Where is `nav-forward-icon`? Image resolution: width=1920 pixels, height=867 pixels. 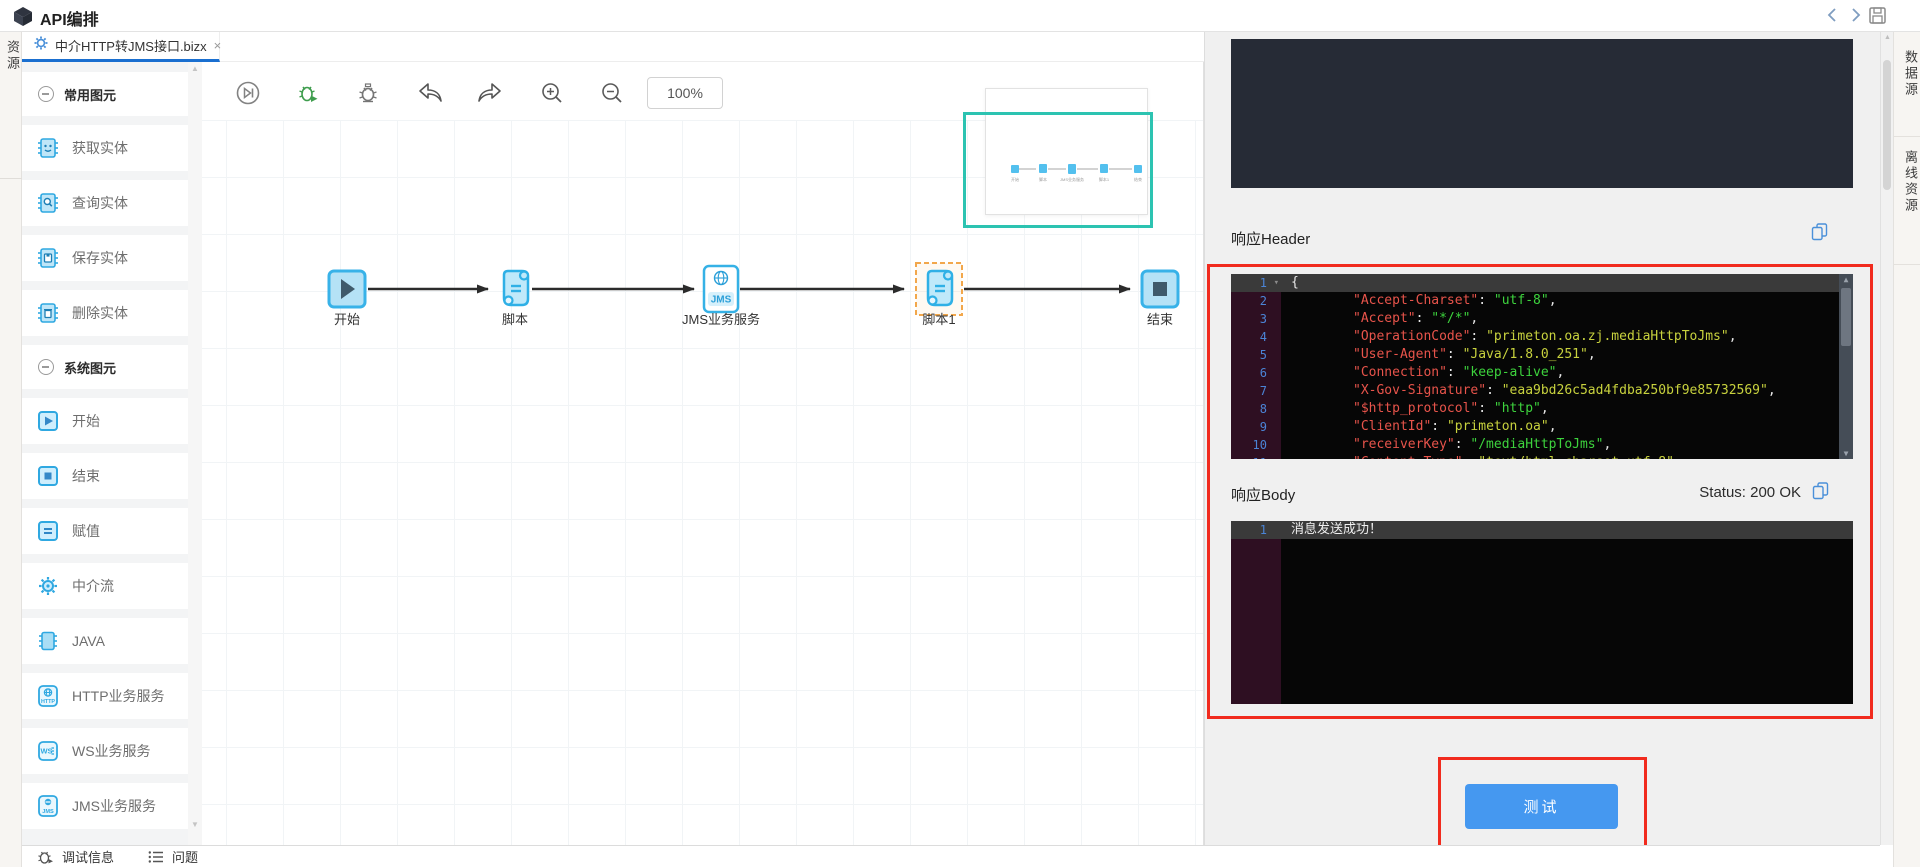
nav-forward-icon is located at coordinates (1855, 17).